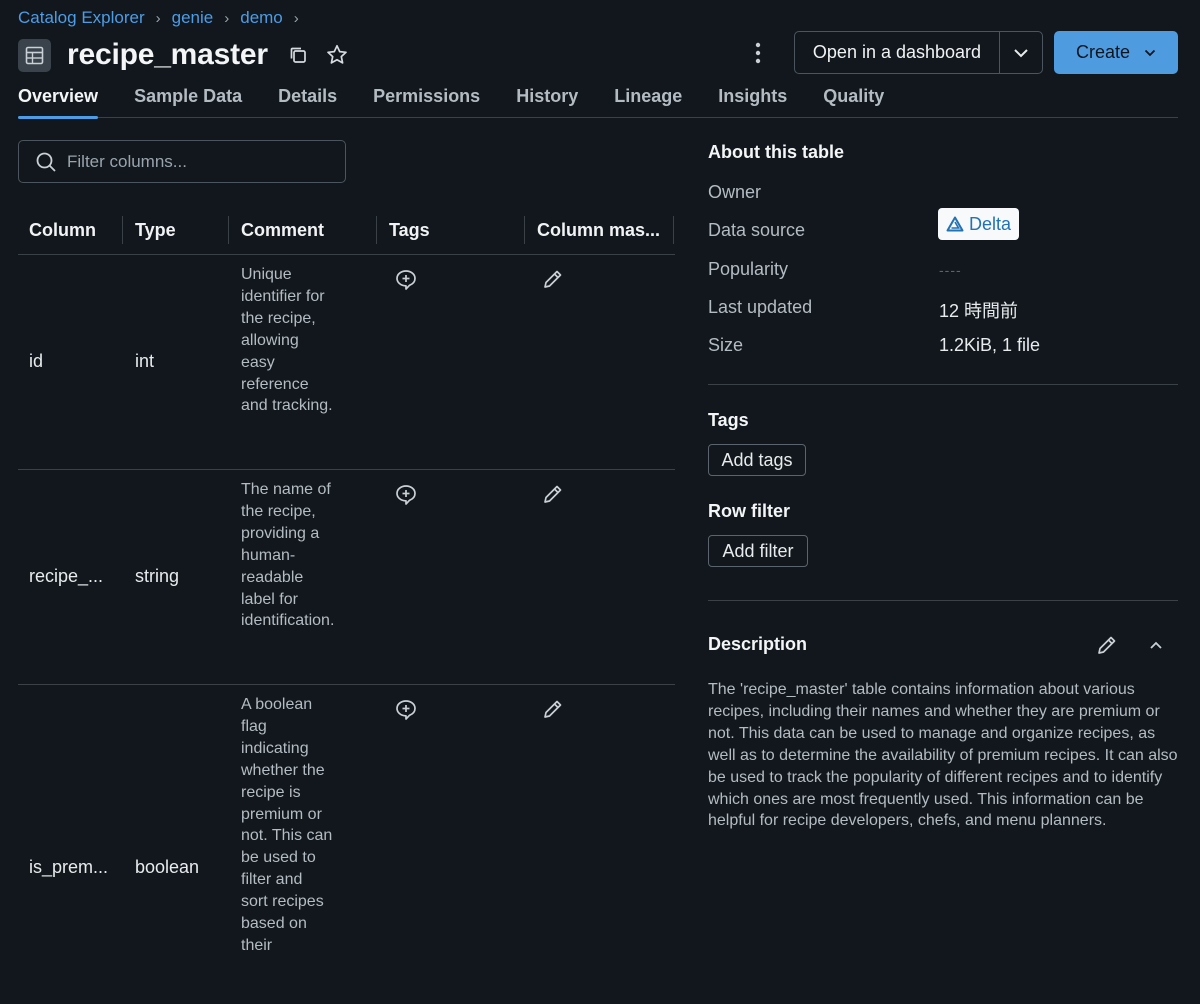 This screenshot has height=1004, width=1200. I want to click on owner-label: Owner, so click(735, 192).